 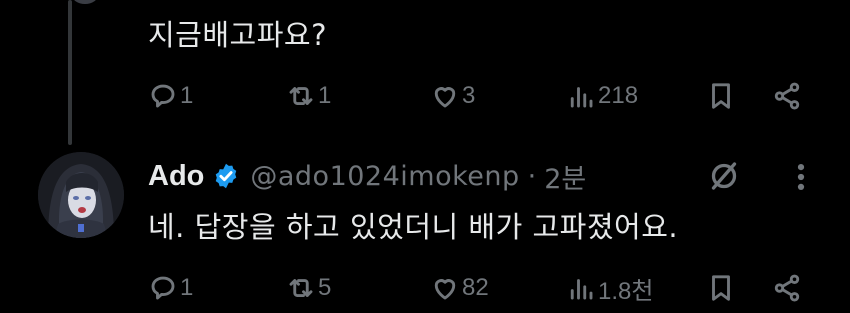 I want to click on repost-count: 1, so click(x=325, y=95).